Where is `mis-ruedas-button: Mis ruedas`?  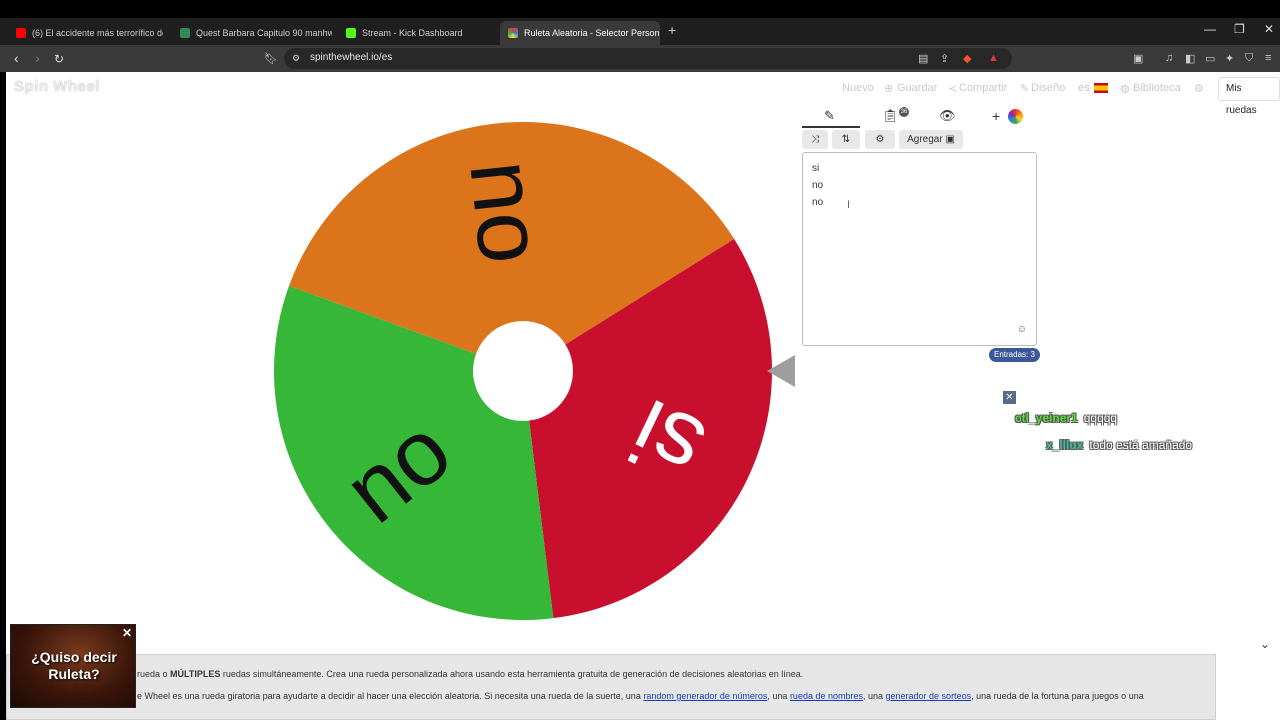 mis-ruedas-button: Mis ruedas is located at coordinates (1249, 96).